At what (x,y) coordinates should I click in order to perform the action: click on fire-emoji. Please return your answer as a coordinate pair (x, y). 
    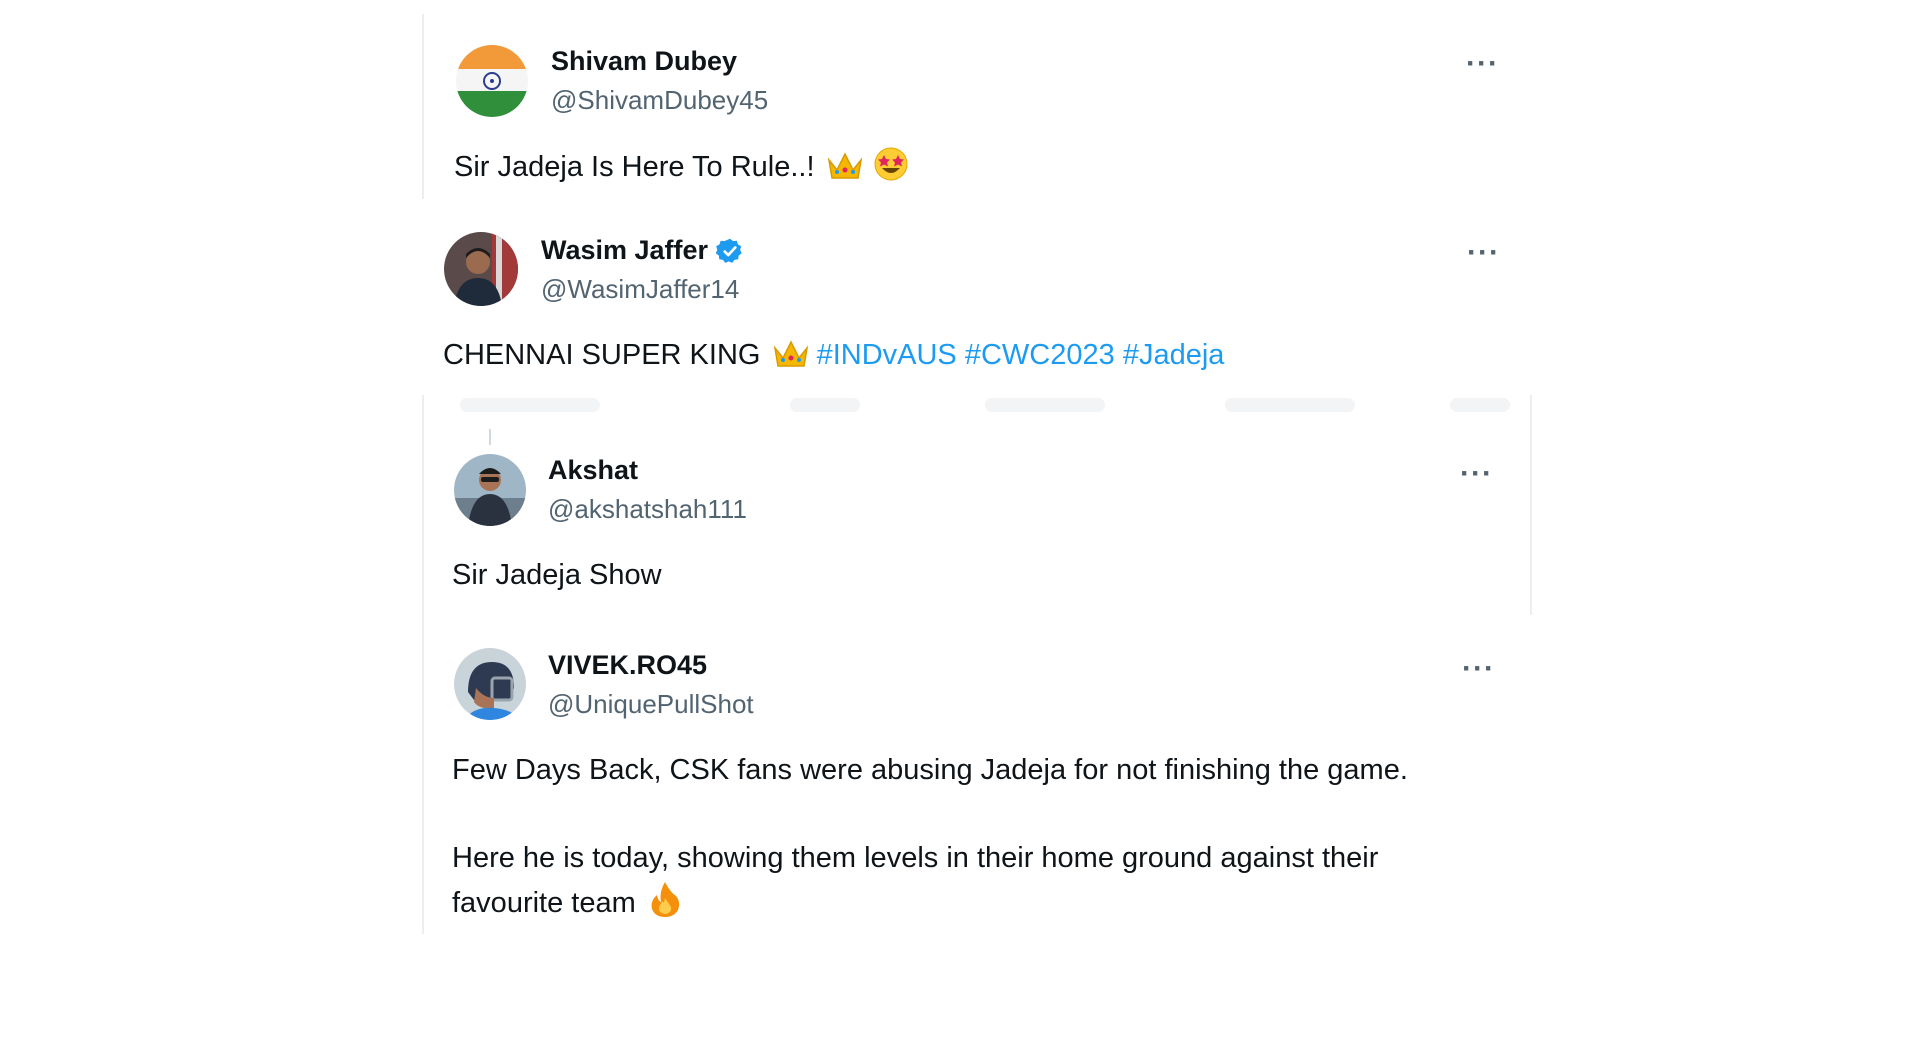
    Looking at the image, I should click on (665, 905).